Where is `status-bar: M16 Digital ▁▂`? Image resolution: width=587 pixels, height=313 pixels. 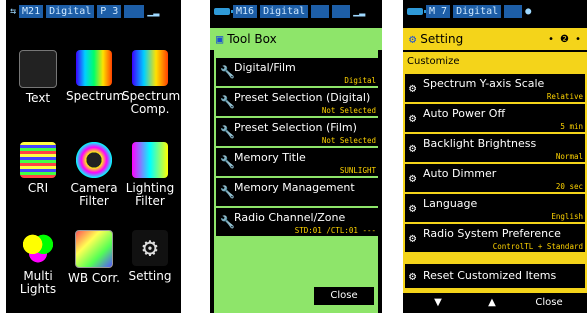
status-bar: M16 Digital ▁▂ is located at coordinates (296, 11).